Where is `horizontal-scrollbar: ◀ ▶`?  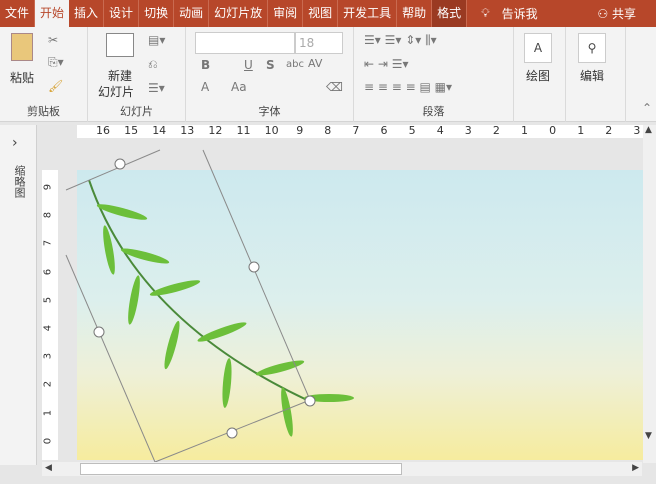
horizontal-scrollbar: ◀ ▶ is located at coordinates (342, 469).